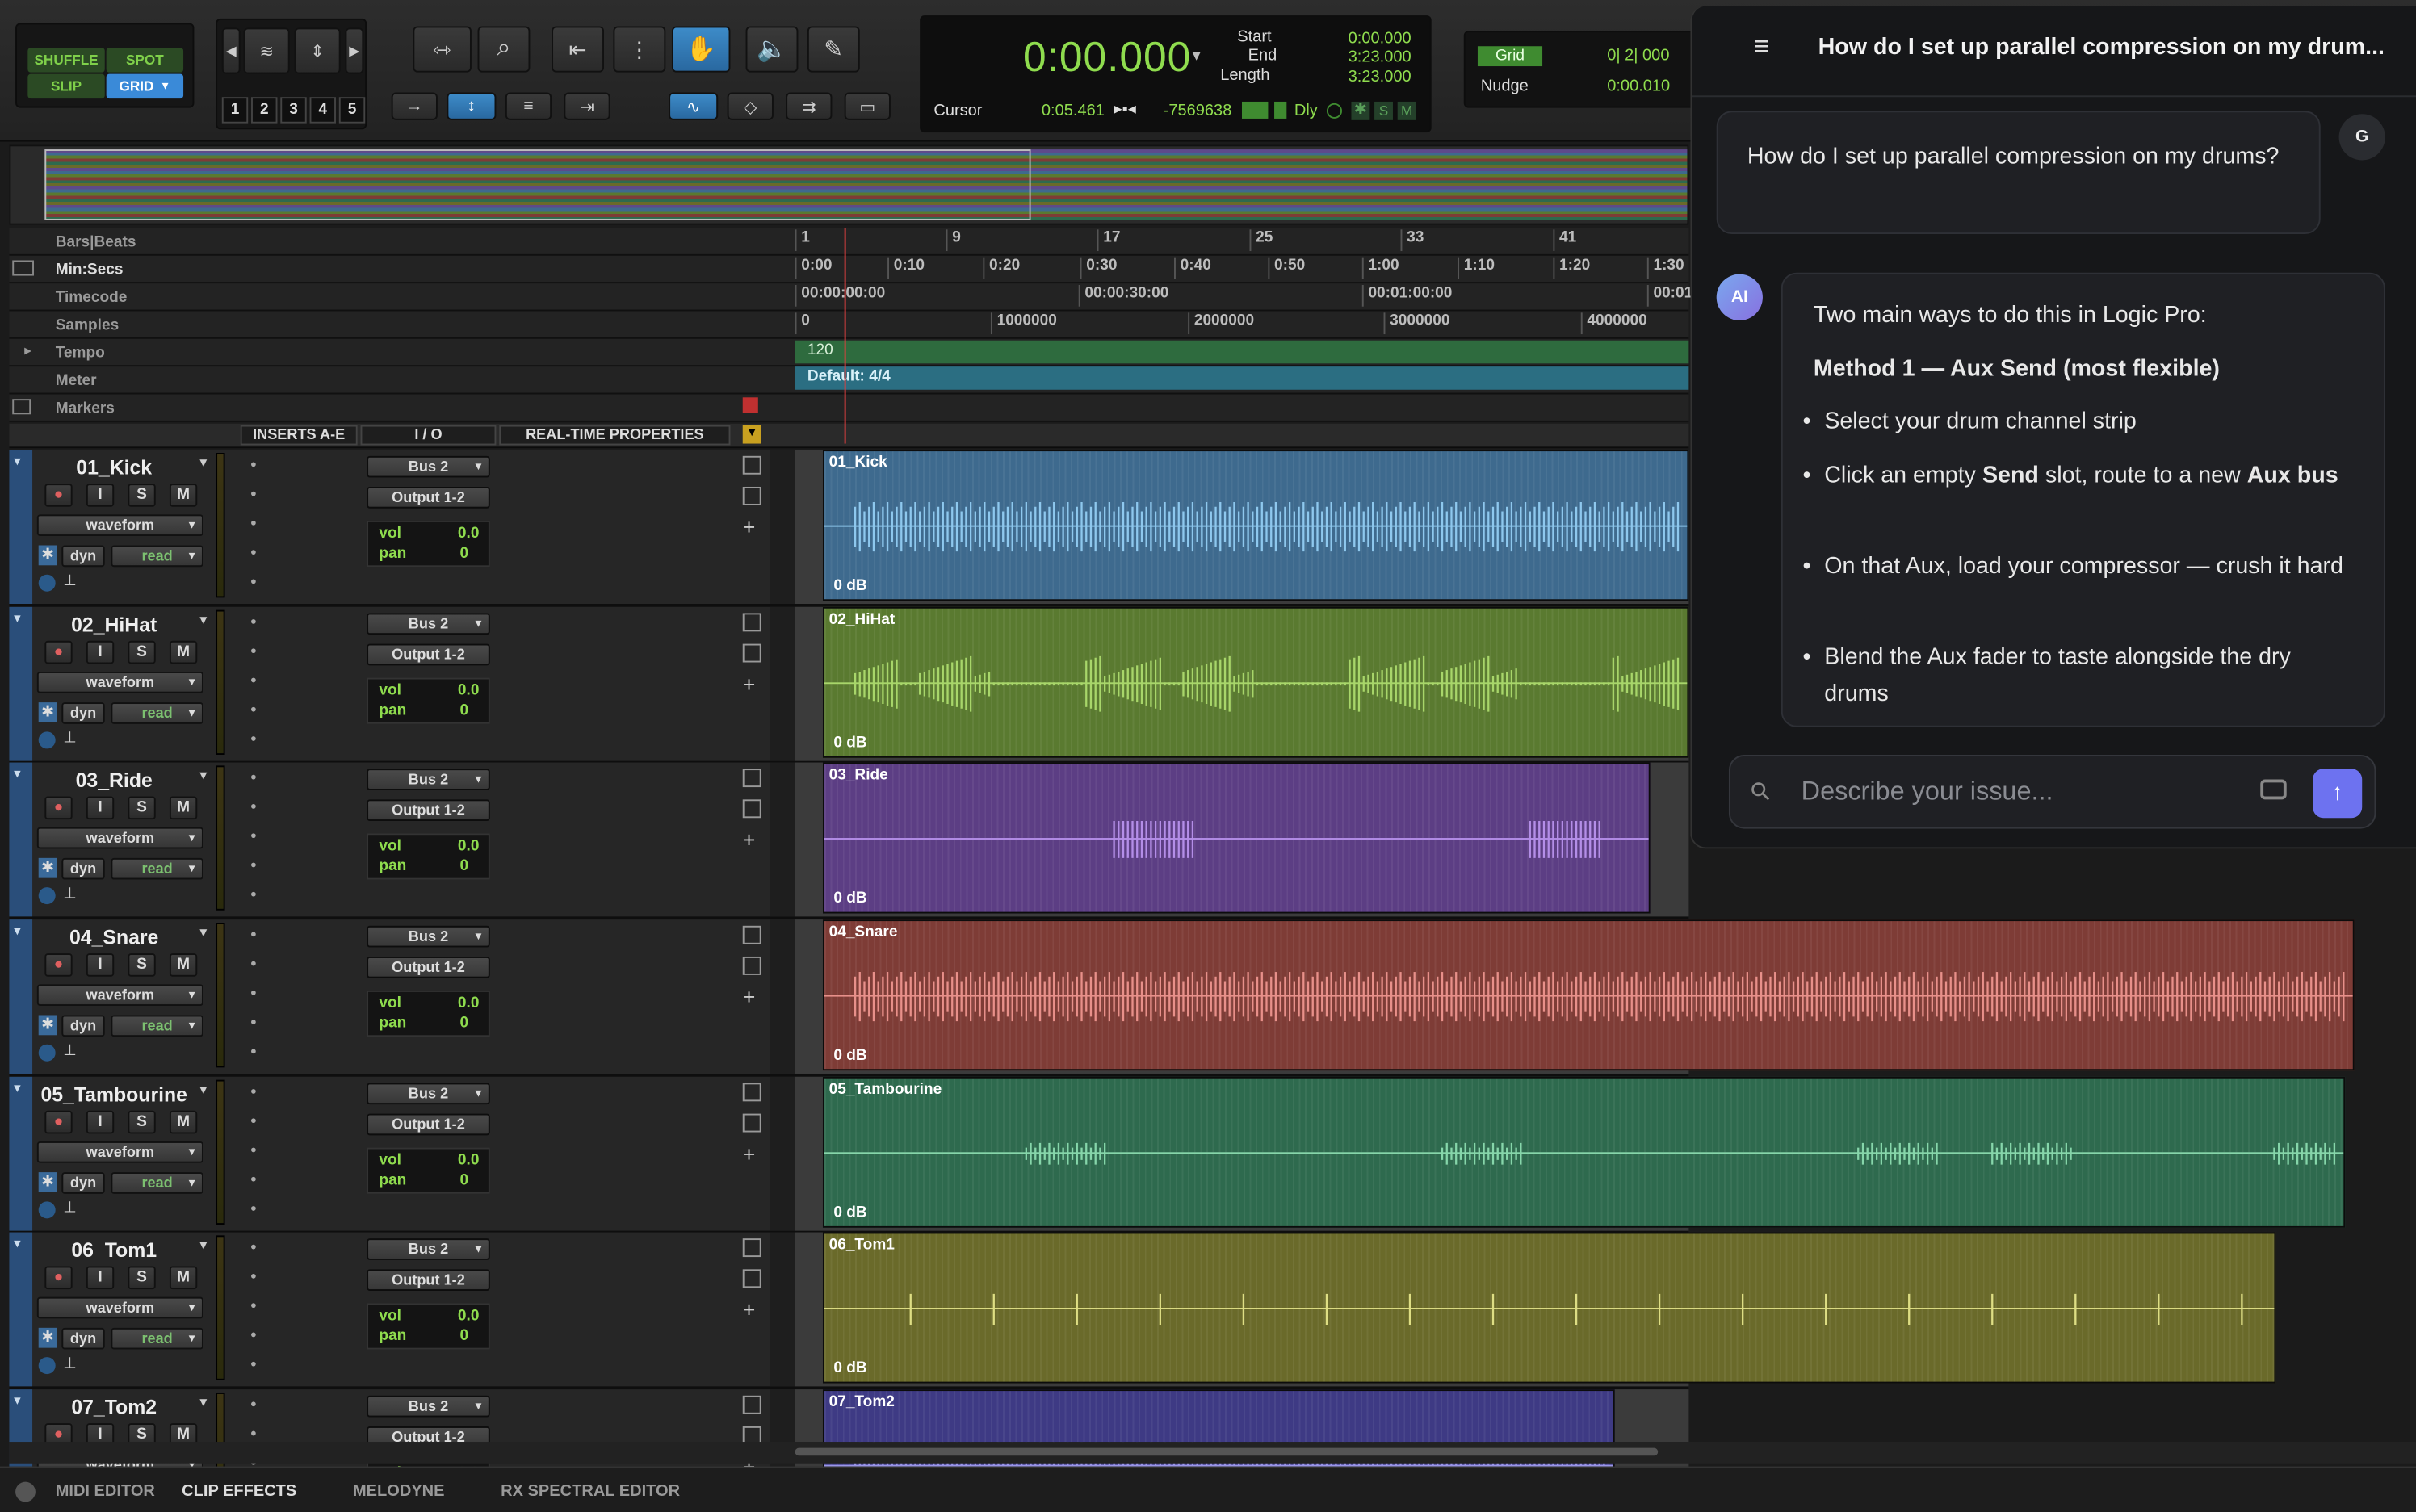 The image size is (2416, 1512). Describe the element at coordinates (772, 49) in the screenshot. I see `speaker-icon: 🔈` at that location.